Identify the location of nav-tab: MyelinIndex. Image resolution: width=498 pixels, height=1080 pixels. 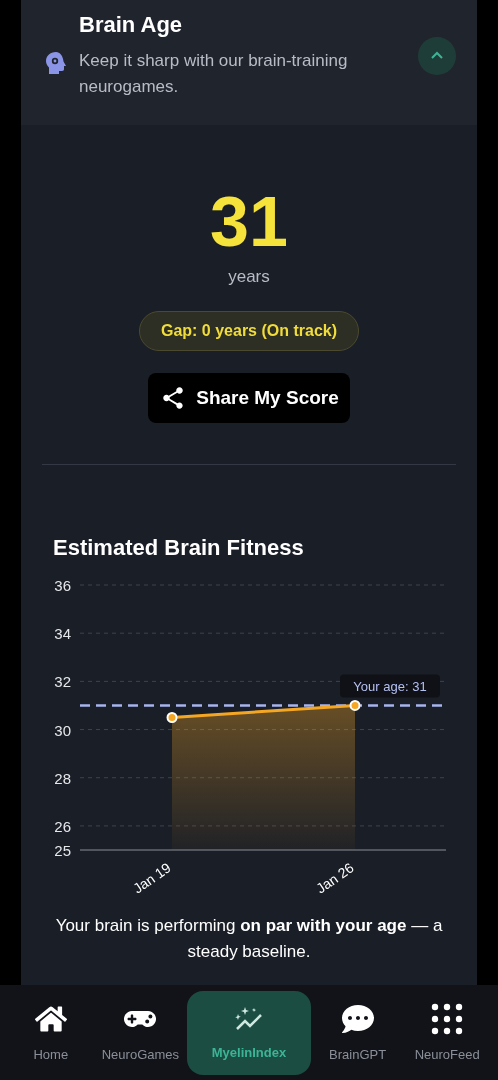
(249, 1032).